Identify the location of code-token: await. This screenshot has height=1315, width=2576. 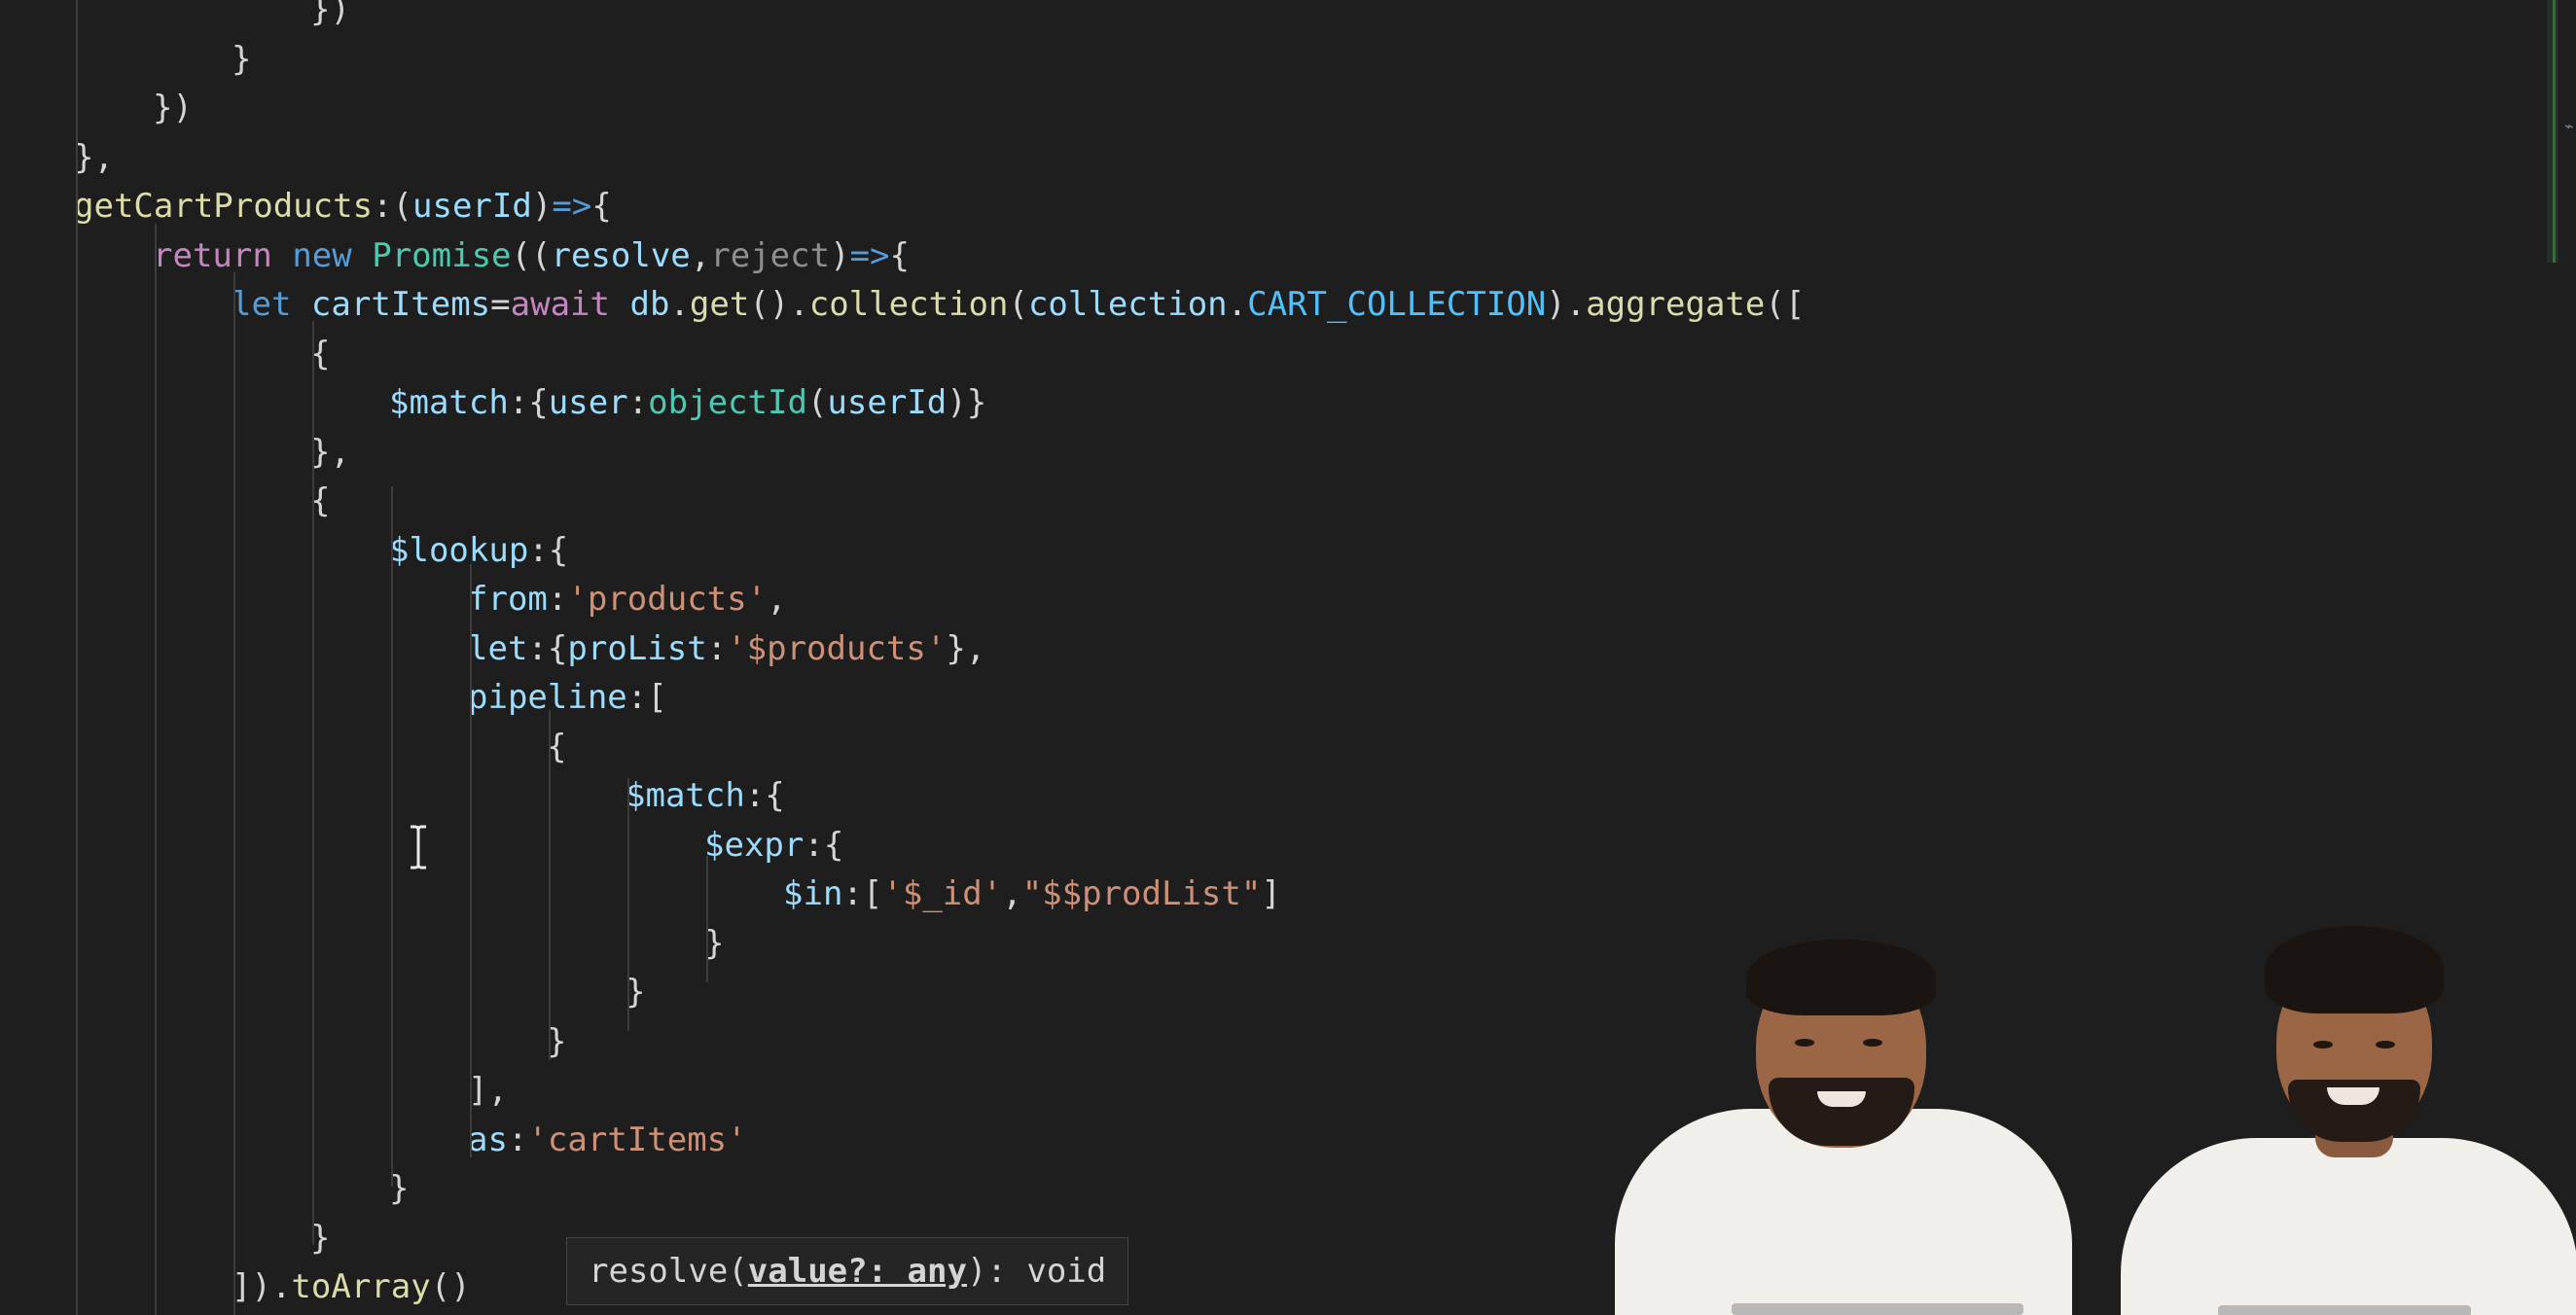
(560, 305).